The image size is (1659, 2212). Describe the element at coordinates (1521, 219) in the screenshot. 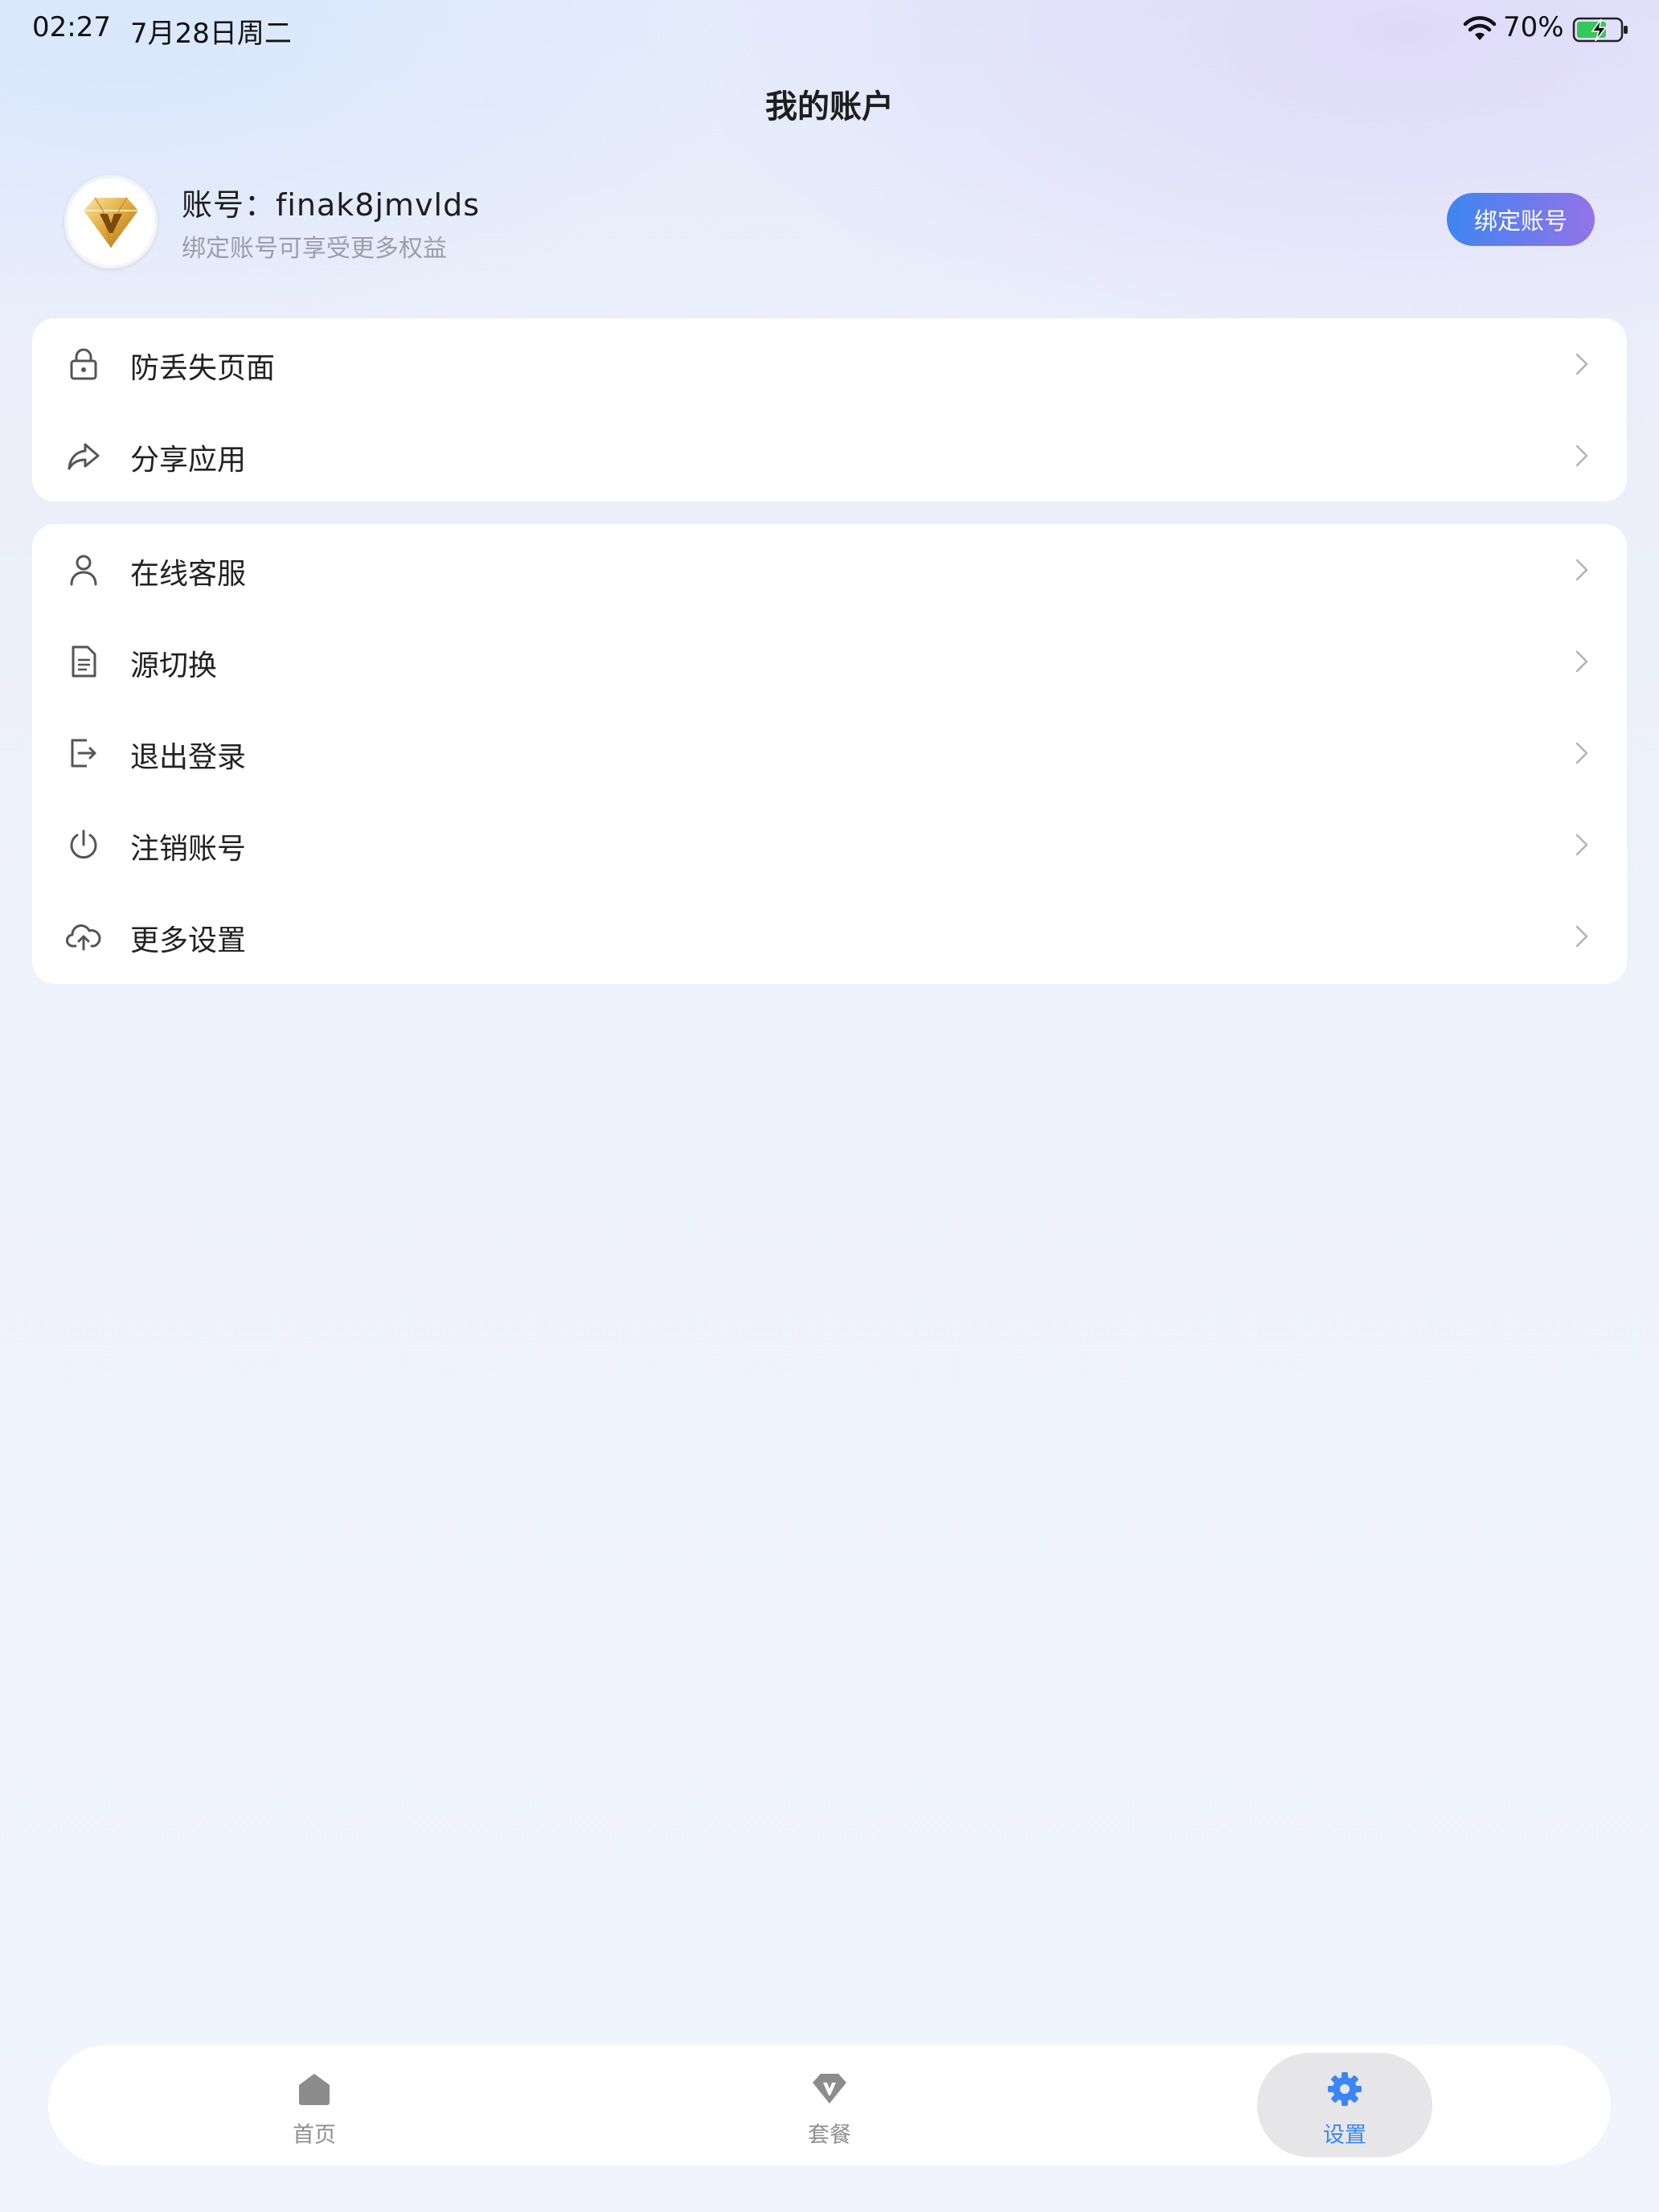

I see `bind-account-button: 绑定账号` at that location.